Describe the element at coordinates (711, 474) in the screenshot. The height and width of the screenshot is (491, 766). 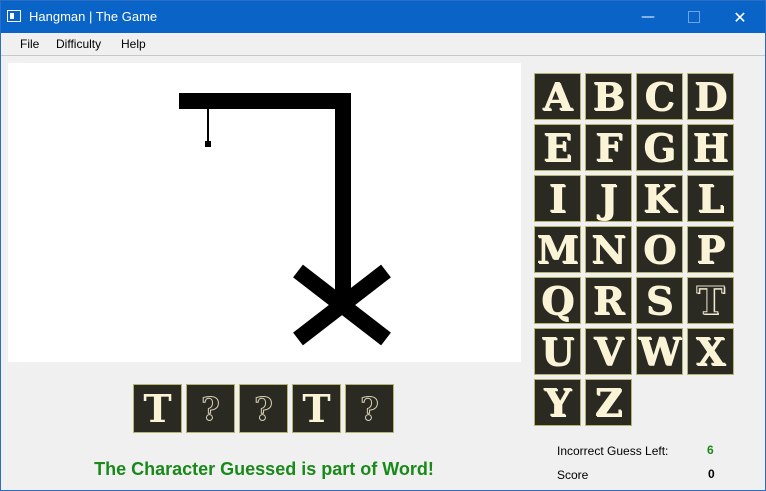
I see `score-value: 0` at that location.